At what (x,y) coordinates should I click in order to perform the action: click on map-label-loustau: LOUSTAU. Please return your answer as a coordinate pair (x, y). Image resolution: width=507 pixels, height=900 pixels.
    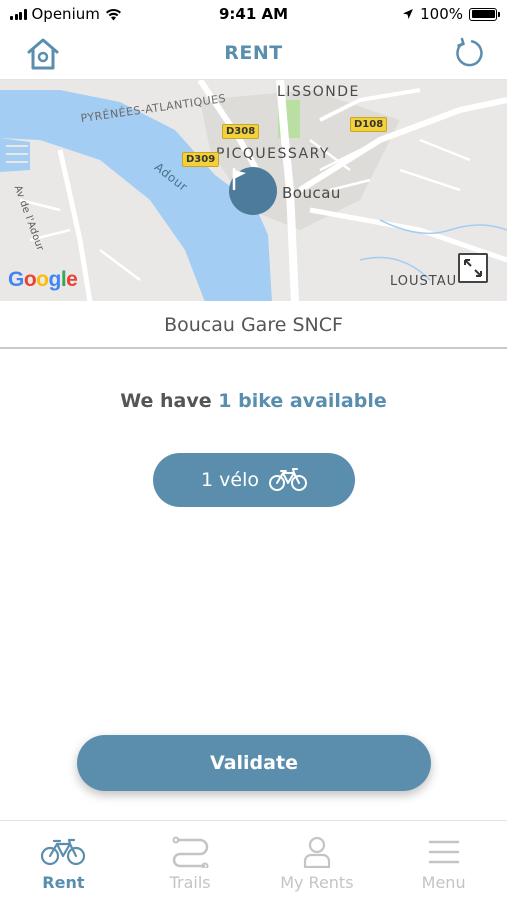
    Looking at the image, I should click on (424, 281).